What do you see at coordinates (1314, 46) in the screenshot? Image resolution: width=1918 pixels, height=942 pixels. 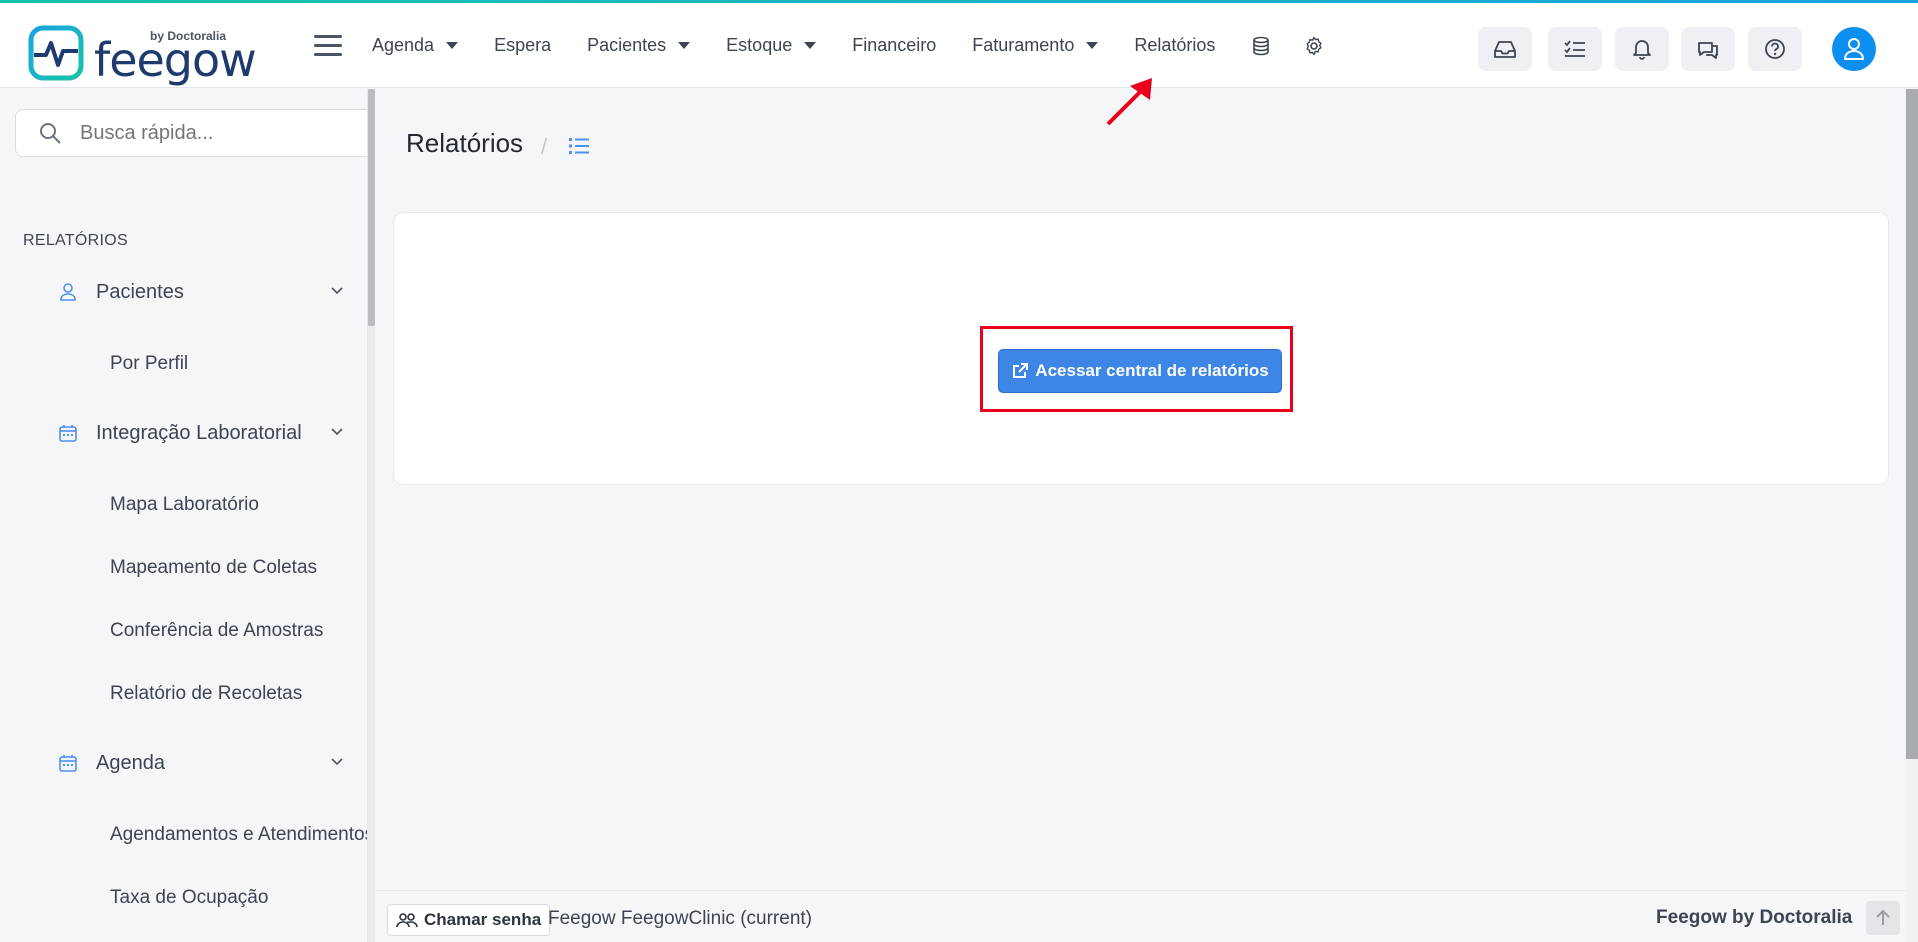 I see `gear-icon` at bounding box center [1314, 46].